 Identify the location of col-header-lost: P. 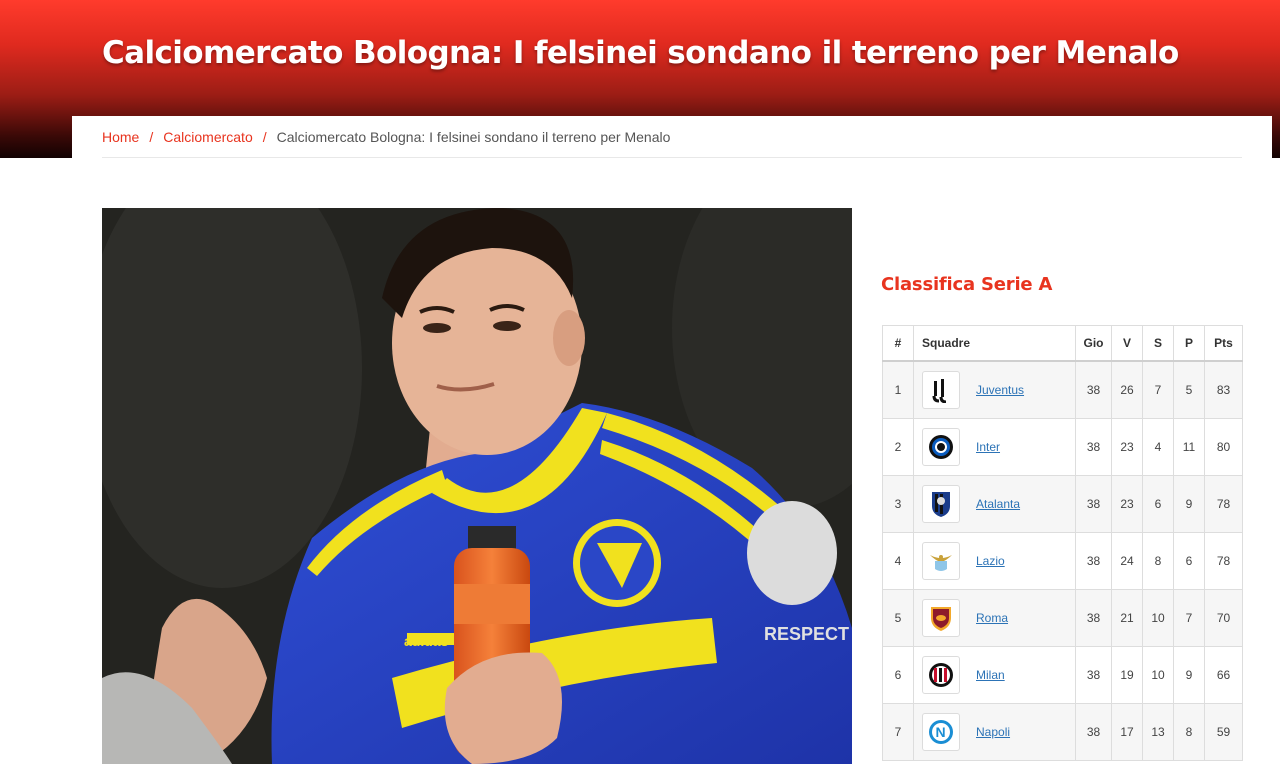
(1189, 343).